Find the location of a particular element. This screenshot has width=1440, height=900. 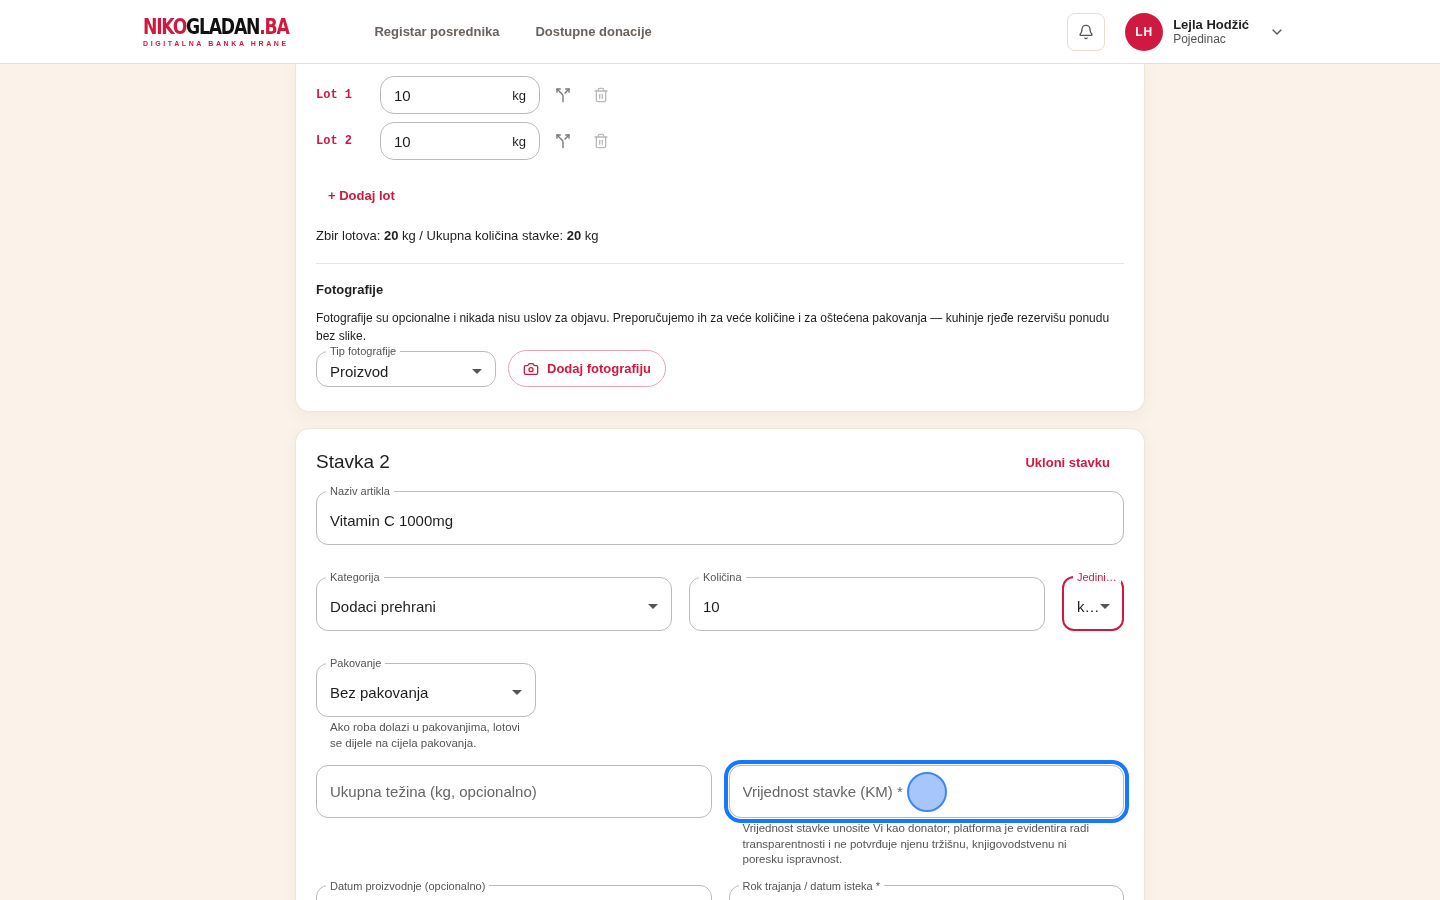

bell-icon is located at coordinates (1086, 31).